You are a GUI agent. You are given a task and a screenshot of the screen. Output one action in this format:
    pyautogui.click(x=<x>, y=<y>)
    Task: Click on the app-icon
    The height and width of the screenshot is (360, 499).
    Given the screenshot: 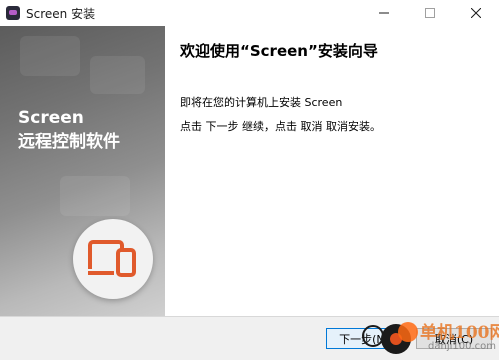 What is the action you would take?
    pyautogui.click(x=13, y=13)
    